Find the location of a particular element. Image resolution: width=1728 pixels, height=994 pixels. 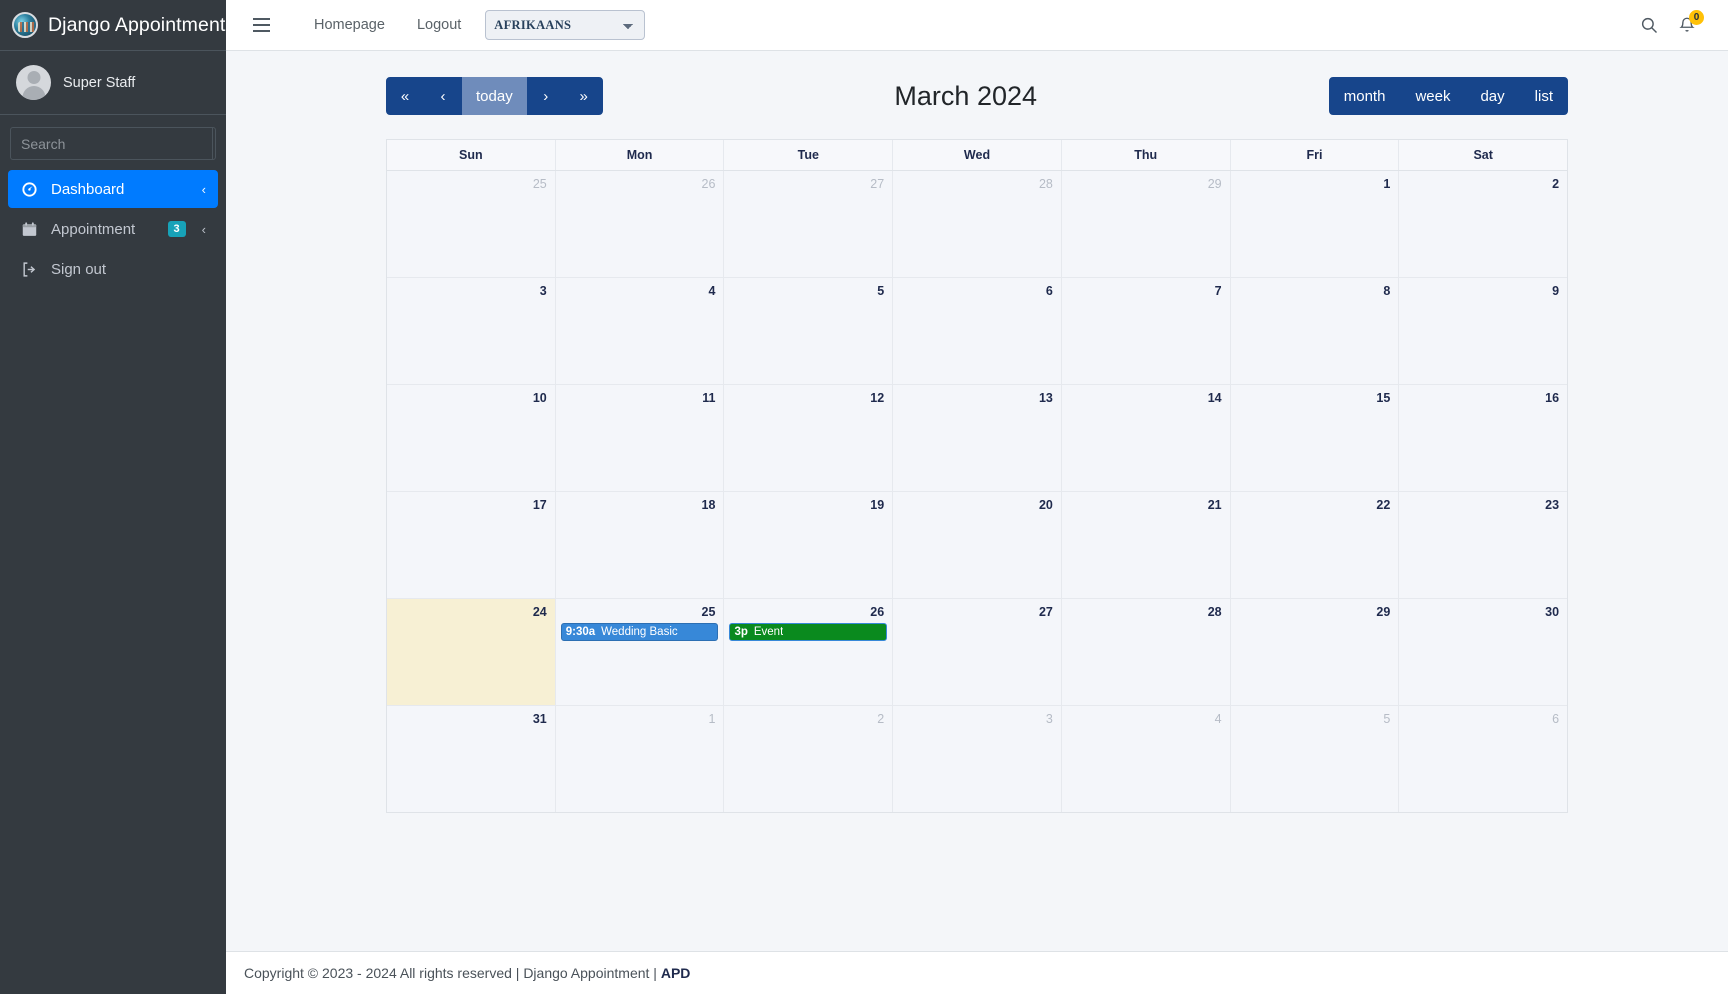

calendar-week-row: 17 18 19 20 21 22 23 is located at coordinates (977, 545).